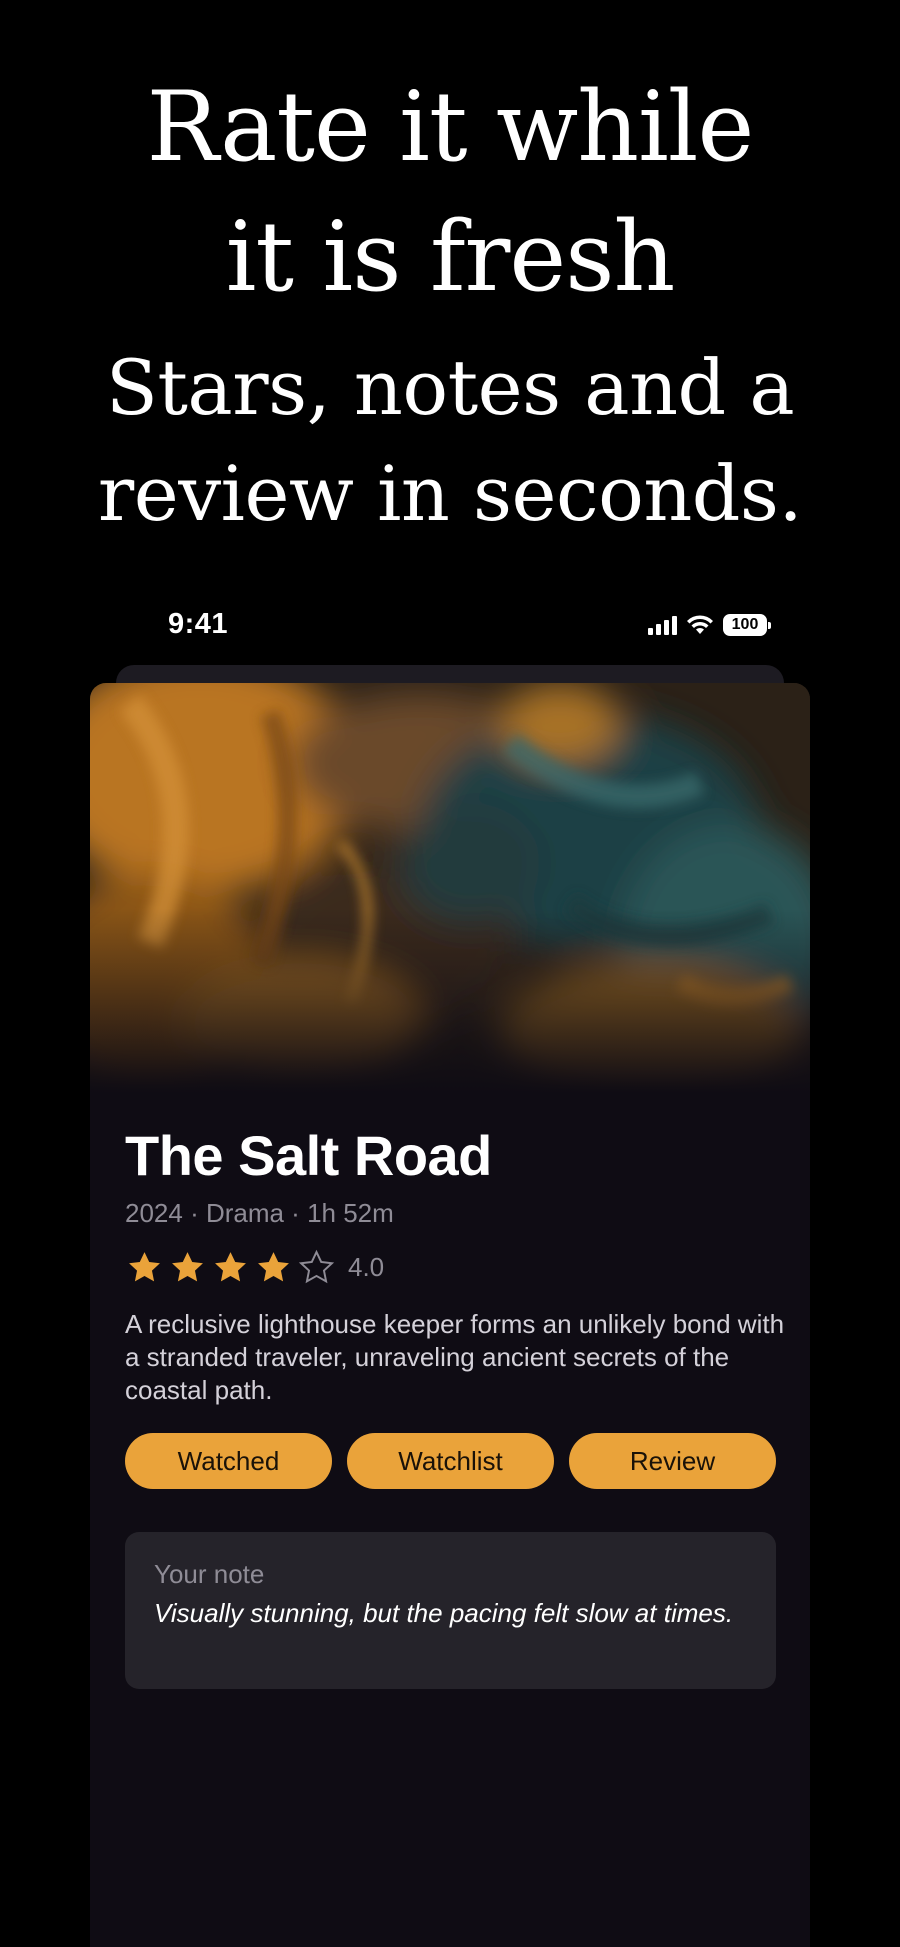 The height and width of the screenshot is (1947, 900). Describe the element at coordinates (450, 387) in the screenshot. I see `promo-subhead-line-1: Stars, notes and a` at that location.